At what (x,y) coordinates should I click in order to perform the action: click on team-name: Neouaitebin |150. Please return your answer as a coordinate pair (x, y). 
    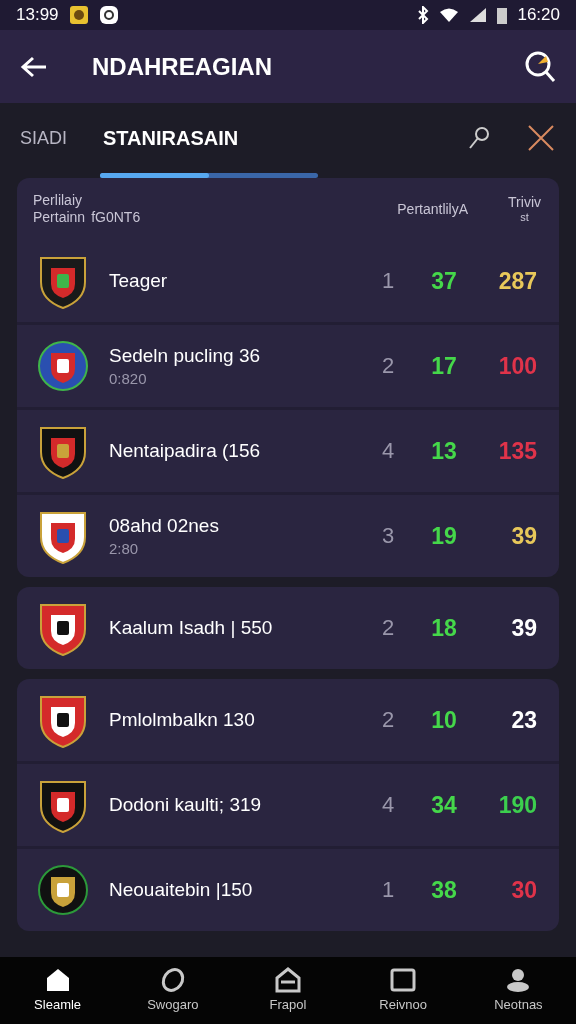
    Looking at the image, I should click on (181, 890).